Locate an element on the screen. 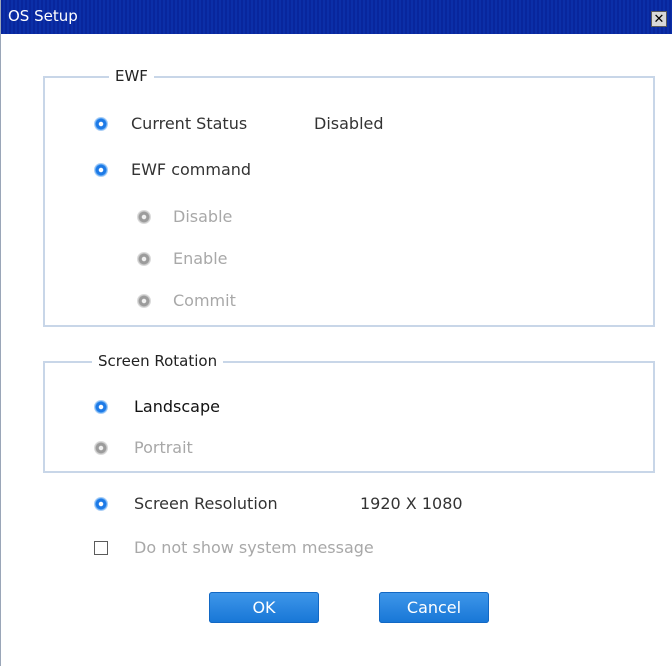 This screenshot has height=666, width=672. ewf-command-option-disable: Disable is located at coordinates (184, 216).